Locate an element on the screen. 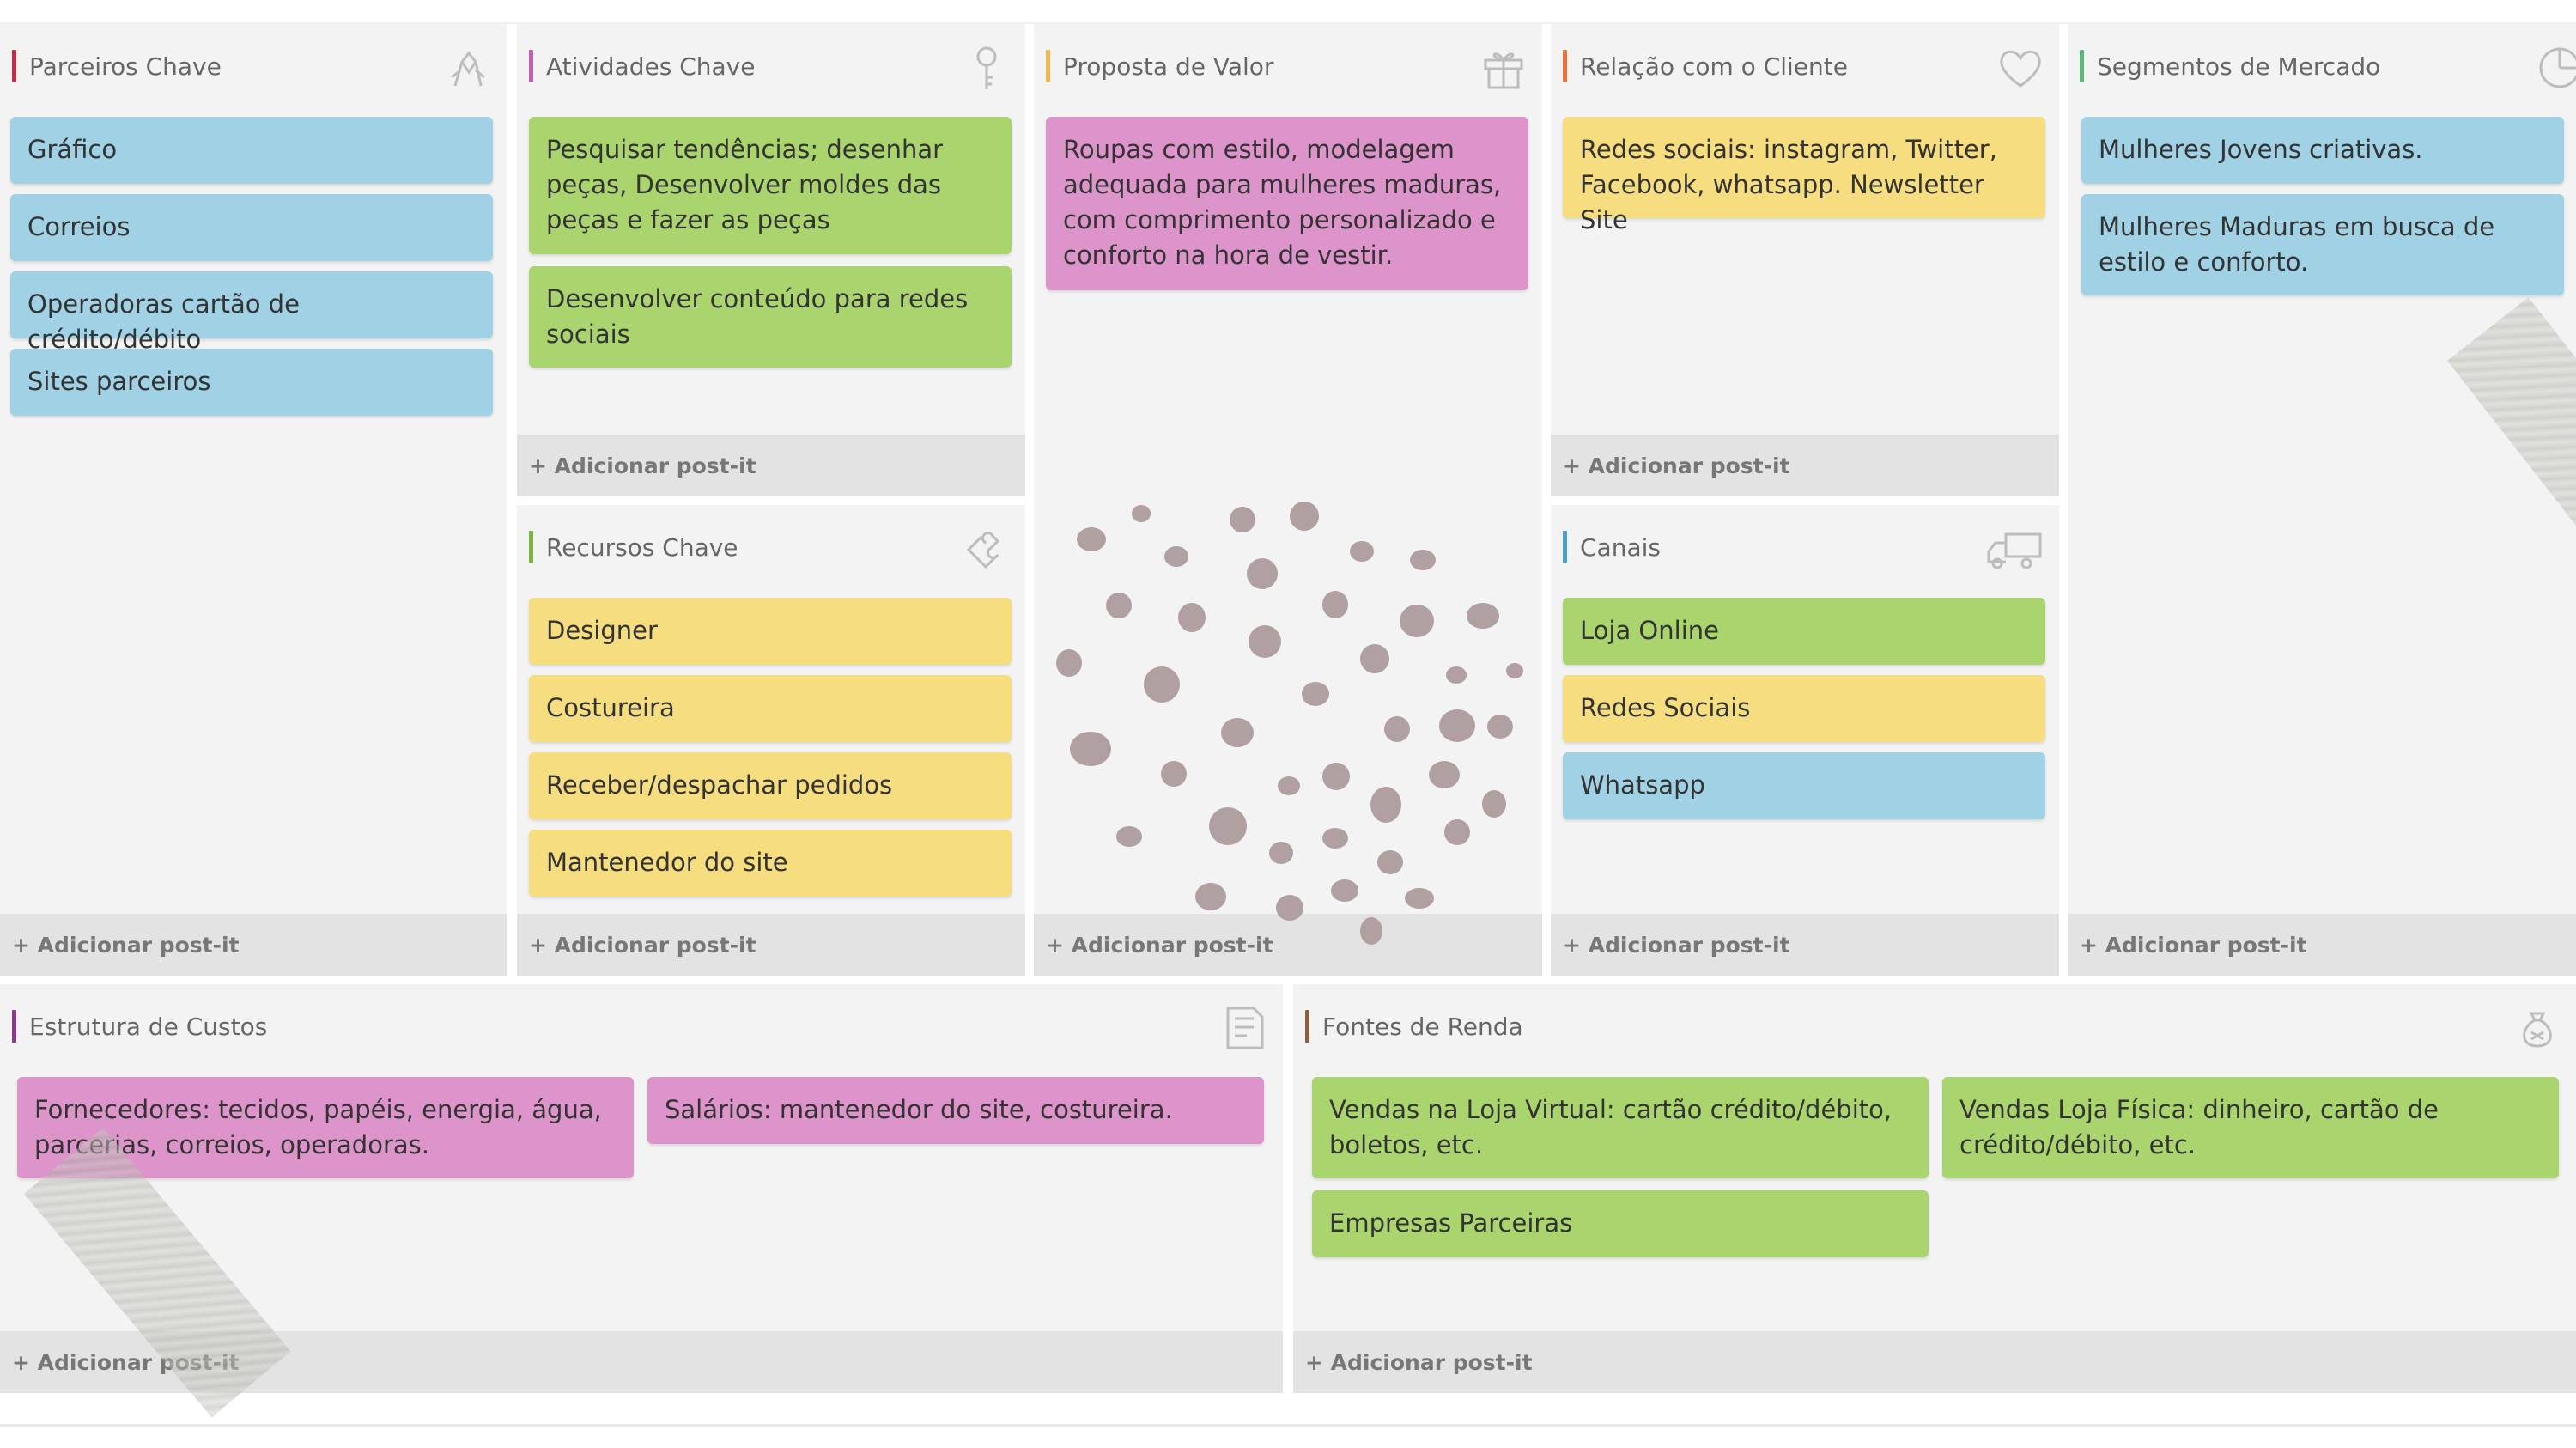  block-title-text: Canais is located at coordinates (1620, 547).